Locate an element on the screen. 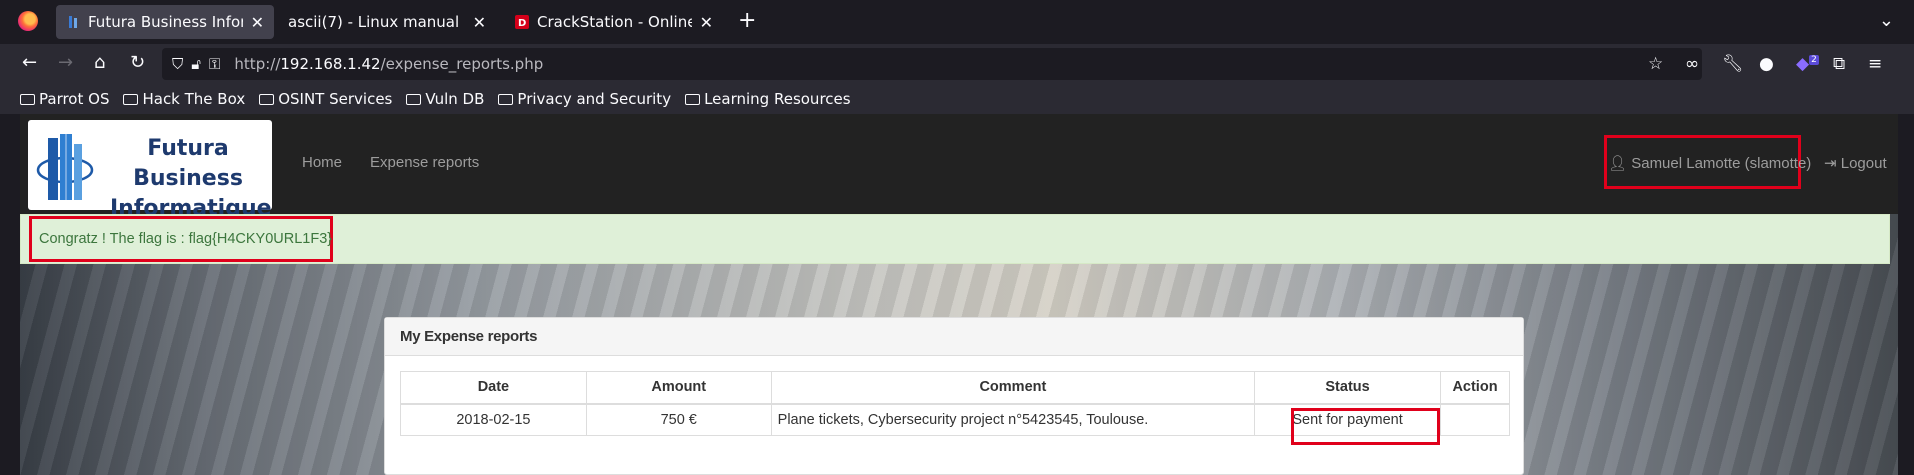 The width and height of the screenshot is (1914, 475). column-header-action: Action is located at coordinates (1475, 388).